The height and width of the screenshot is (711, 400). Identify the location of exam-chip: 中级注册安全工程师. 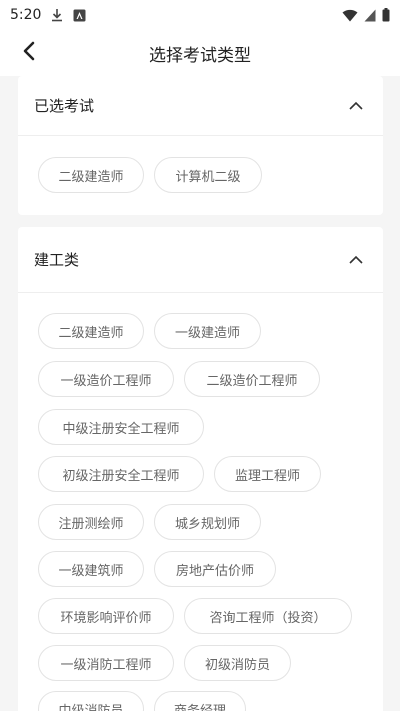
(121, 427).